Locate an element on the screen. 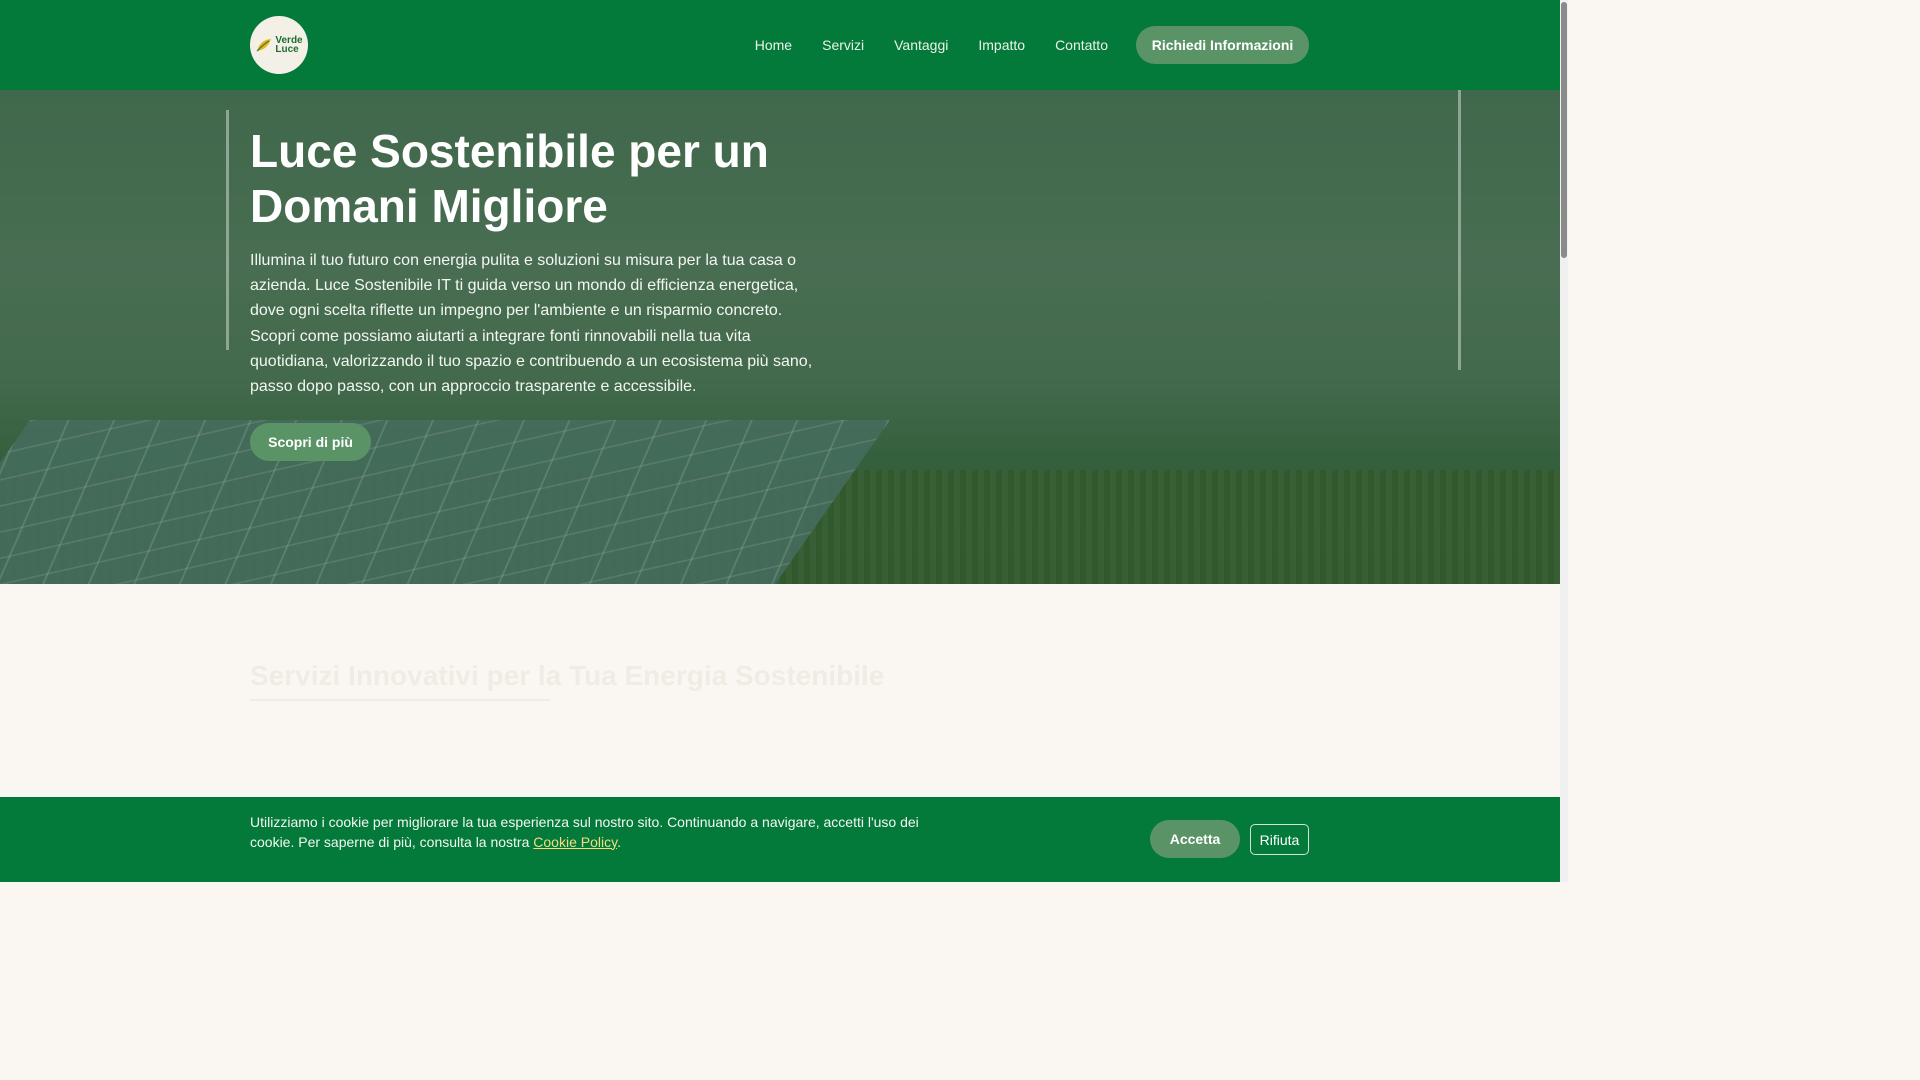  reject-cookies-button: Rifiuta is located at coordinates (1279, 839).